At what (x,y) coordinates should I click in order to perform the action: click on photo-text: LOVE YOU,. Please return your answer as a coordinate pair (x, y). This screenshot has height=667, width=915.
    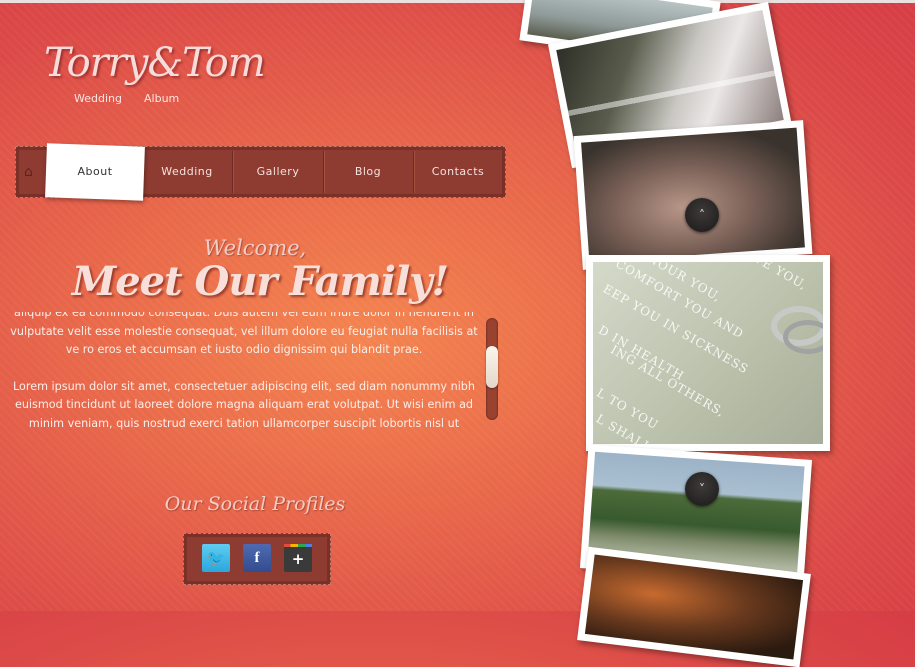
    Looking at the image, I should click on (772, 277).